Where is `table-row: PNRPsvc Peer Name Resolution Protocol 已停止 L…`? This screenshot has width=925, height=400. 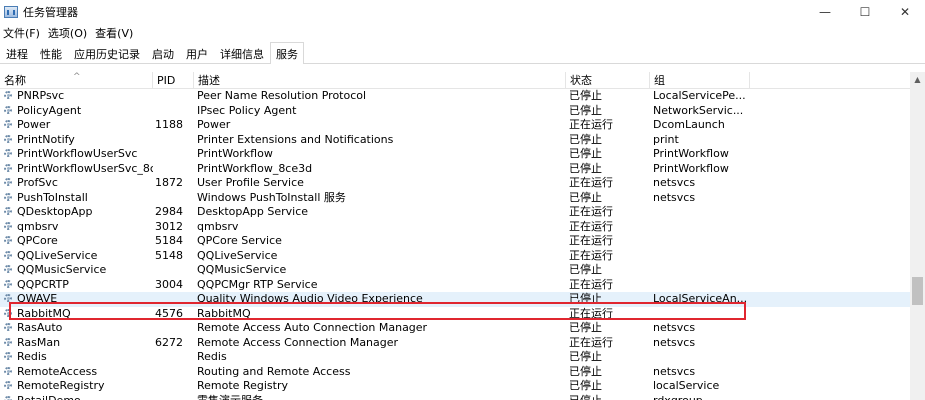 table-row: PNRPsvc Peer Name Resolution Protocol 已停止 L… is located at coordinates (455, 96).